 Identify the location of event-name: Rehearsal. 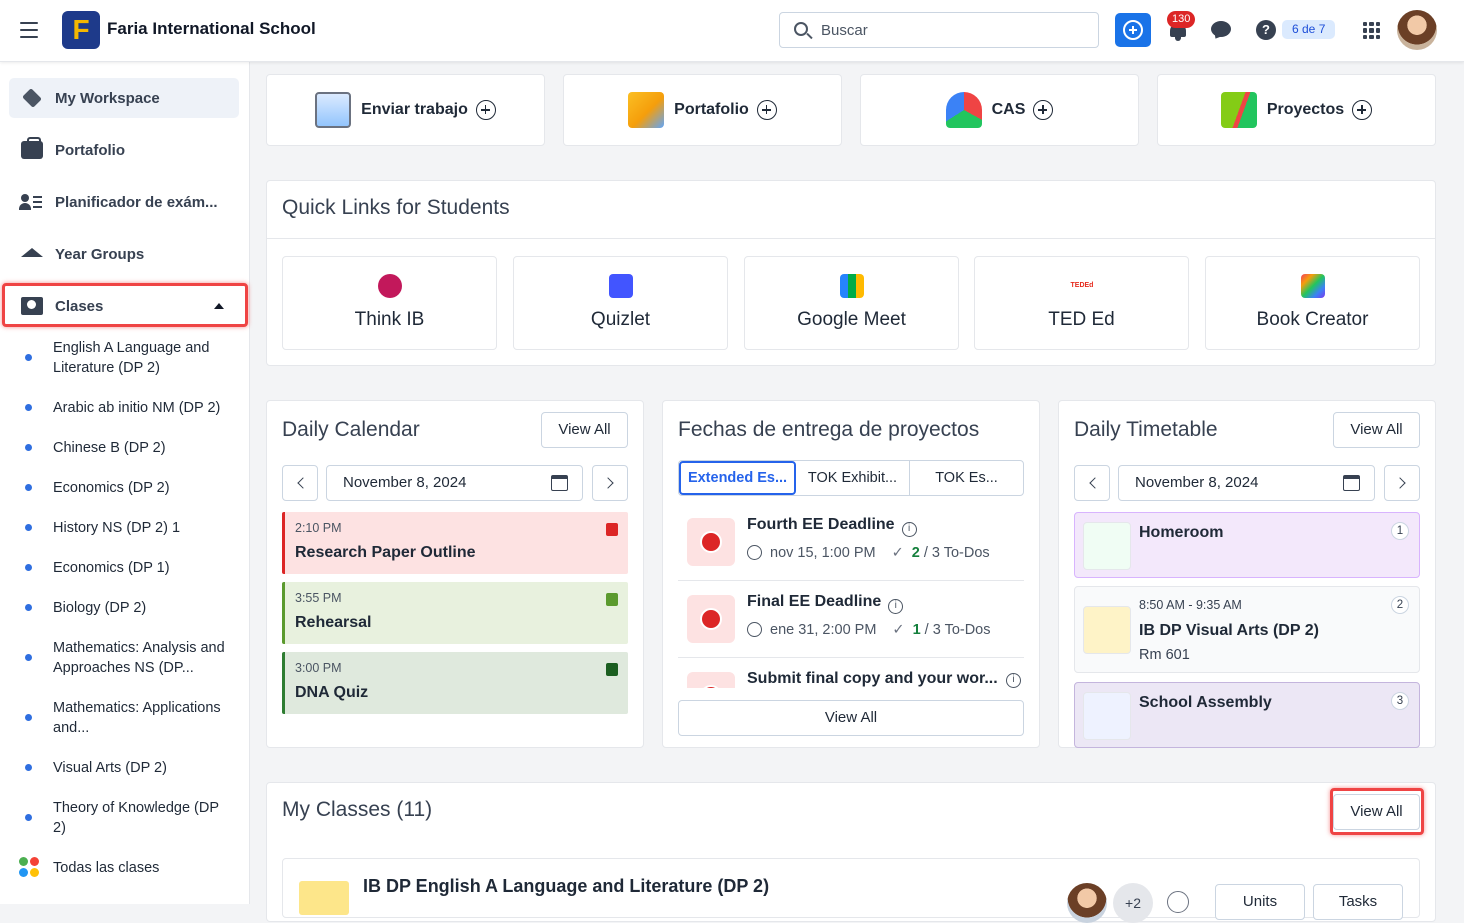
(333, 622).